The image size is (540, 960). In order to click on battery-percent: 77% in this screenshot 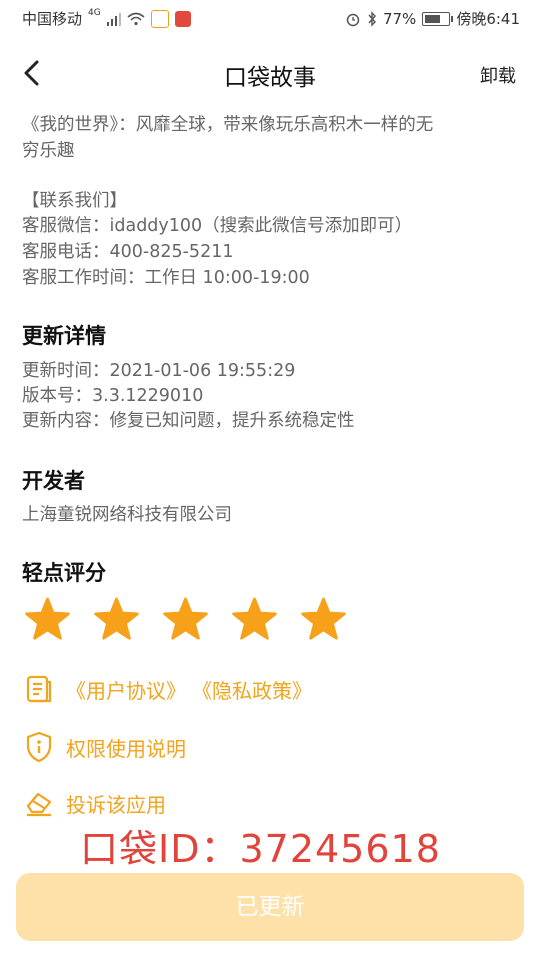, I will do `click(399, 18)`.